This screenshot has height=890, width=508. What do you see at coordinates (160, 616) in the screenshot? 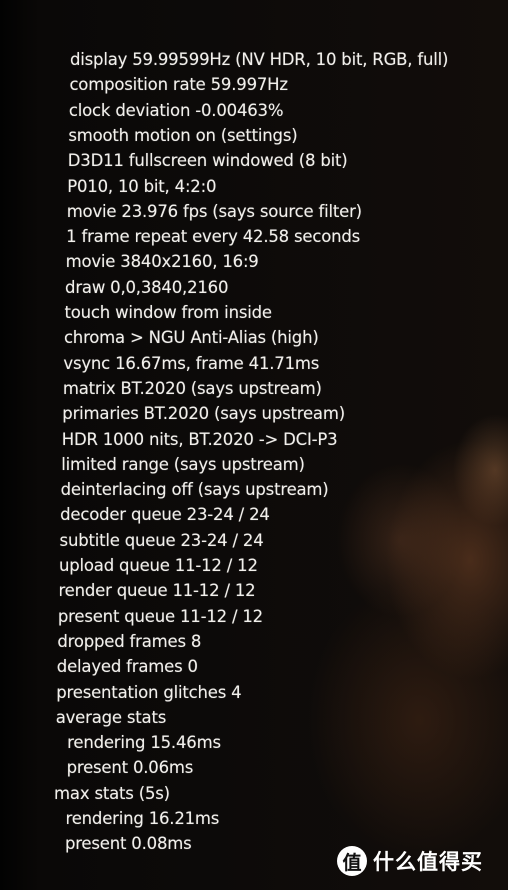
I see `osd-line: present queue 11-12 / 12` at bounding box center [160, 616].